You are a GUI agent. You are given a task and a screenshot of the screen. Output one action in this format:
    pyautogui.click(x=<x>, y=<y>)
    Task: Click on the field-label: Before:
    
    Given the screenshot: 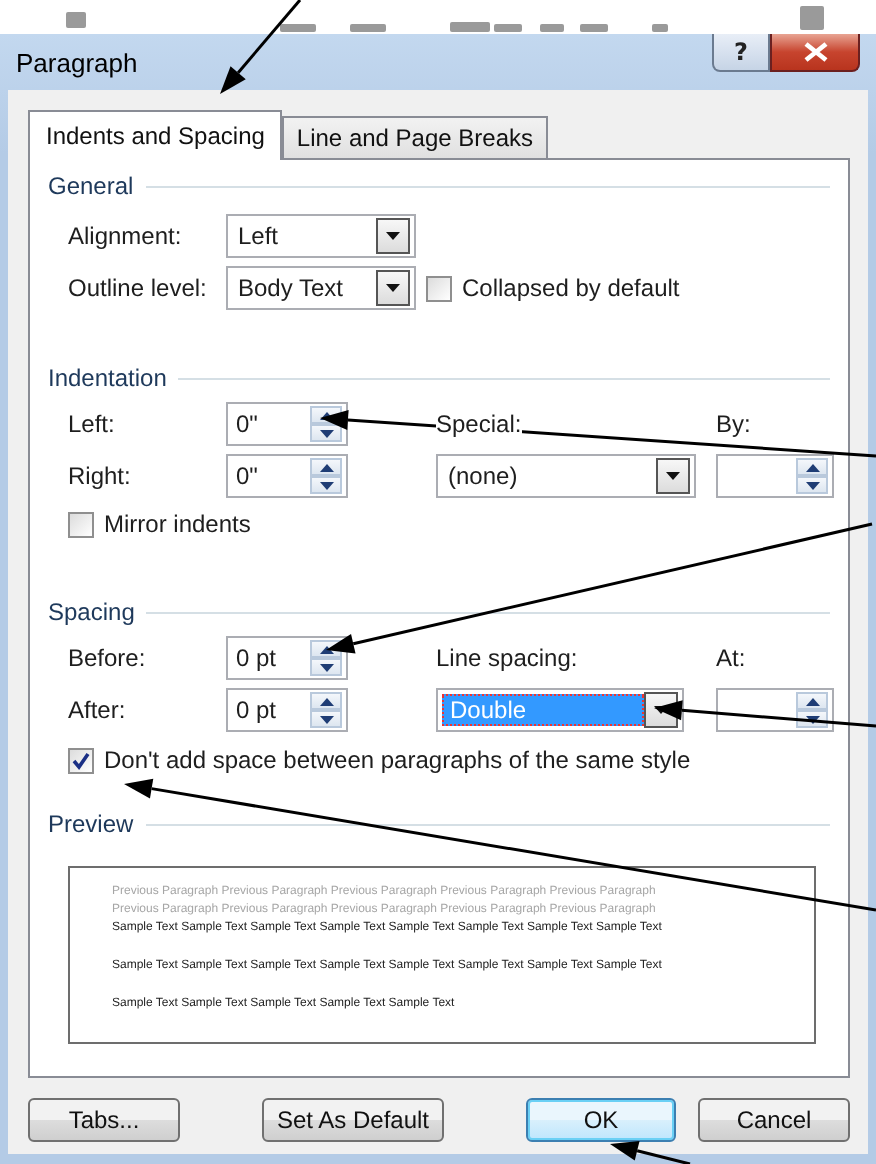 What is the action you would take?
    pyautogui.click(x=107, y=658)
    